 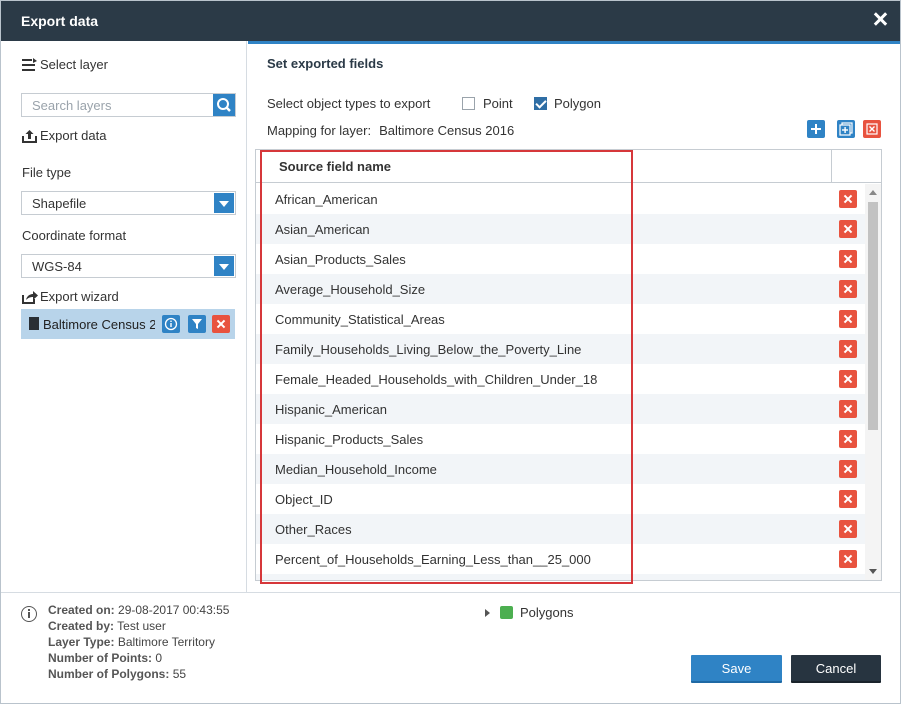 What do you see at coordinates (880, 19) in the screenshot?
I see `close-icon` at bounding box center [880, 19].